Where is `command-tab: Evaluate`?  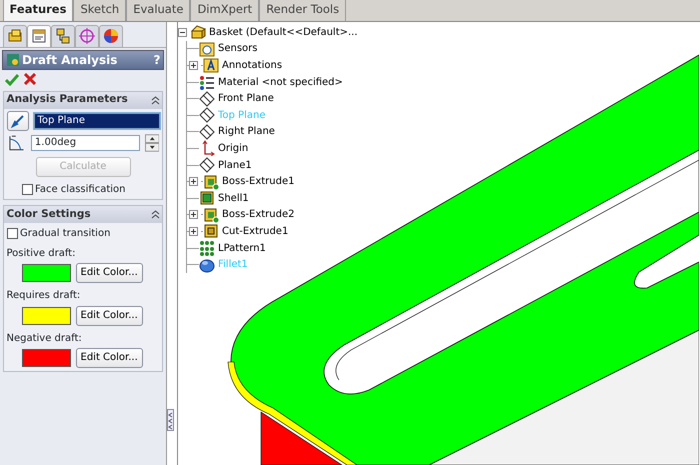 command-tab: Evaluate is located at coordinates (158, 10).